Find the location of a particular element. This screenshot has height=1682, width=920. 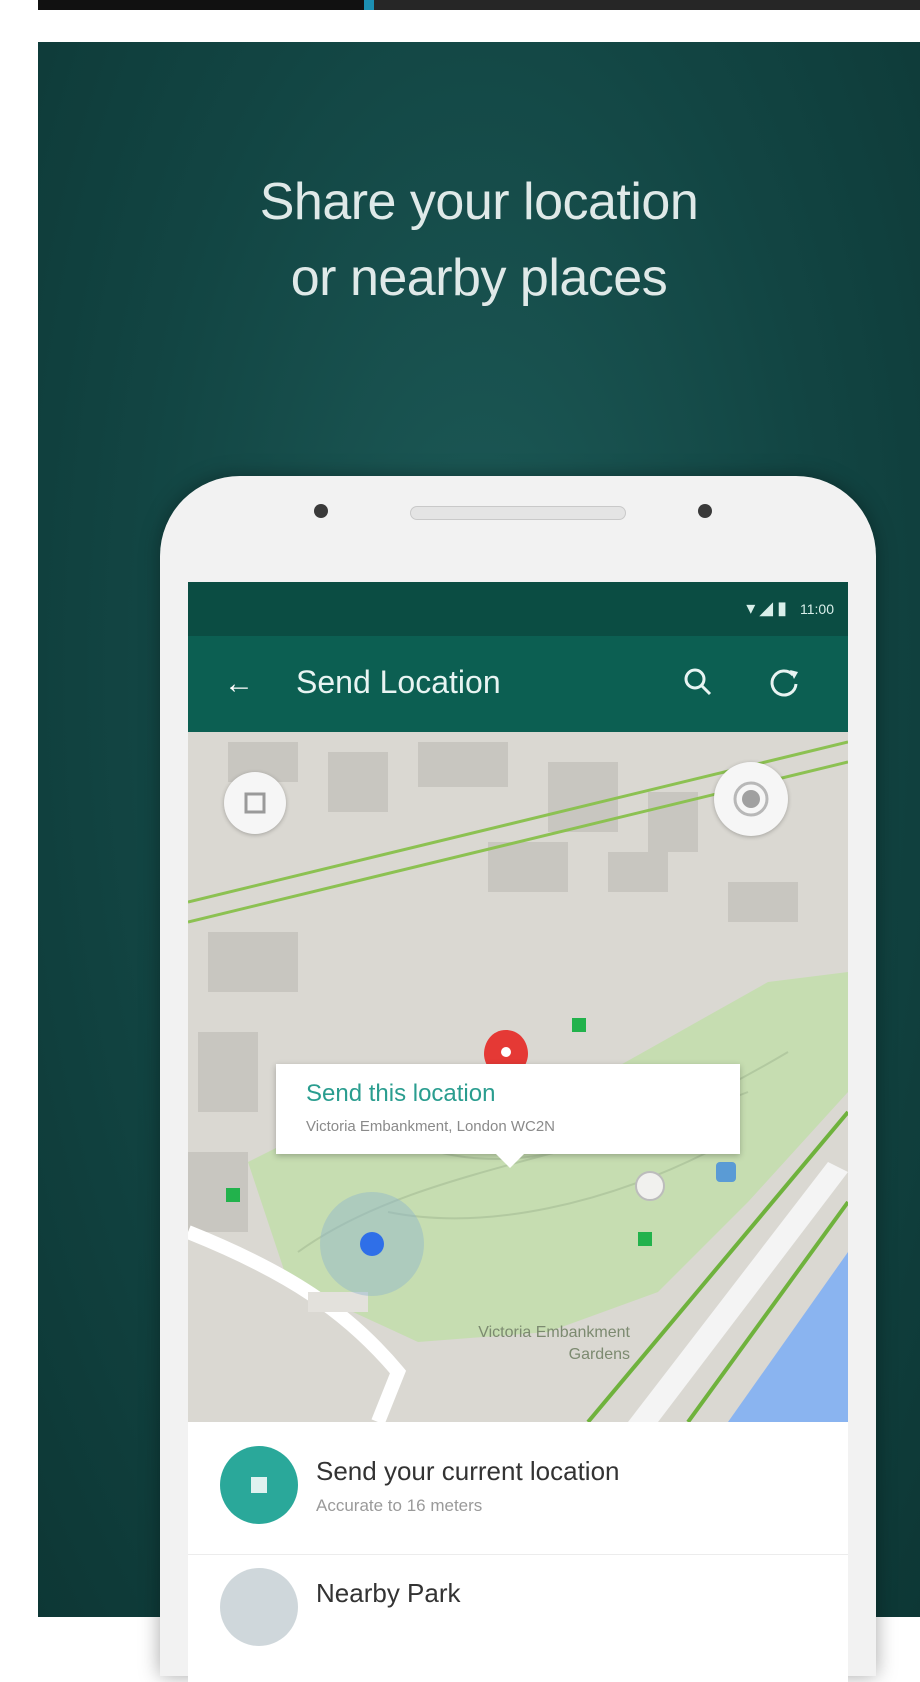

callout-title: Send this location is located at coordinates (401, 1093).